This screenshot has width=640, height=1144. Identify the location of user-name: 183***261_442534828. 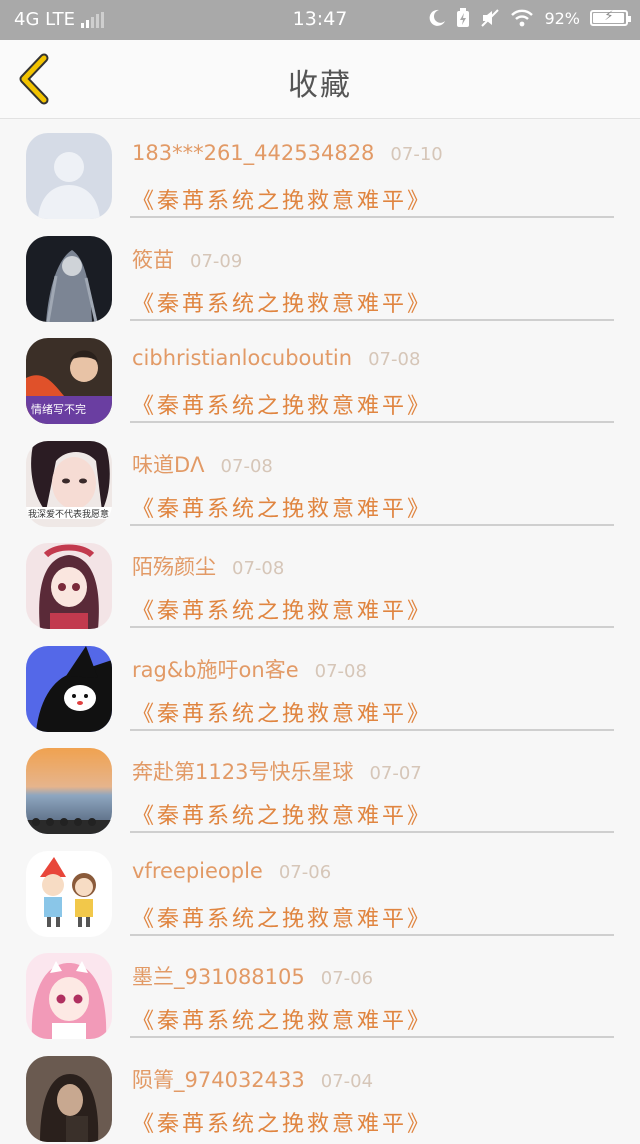
(253, 153).